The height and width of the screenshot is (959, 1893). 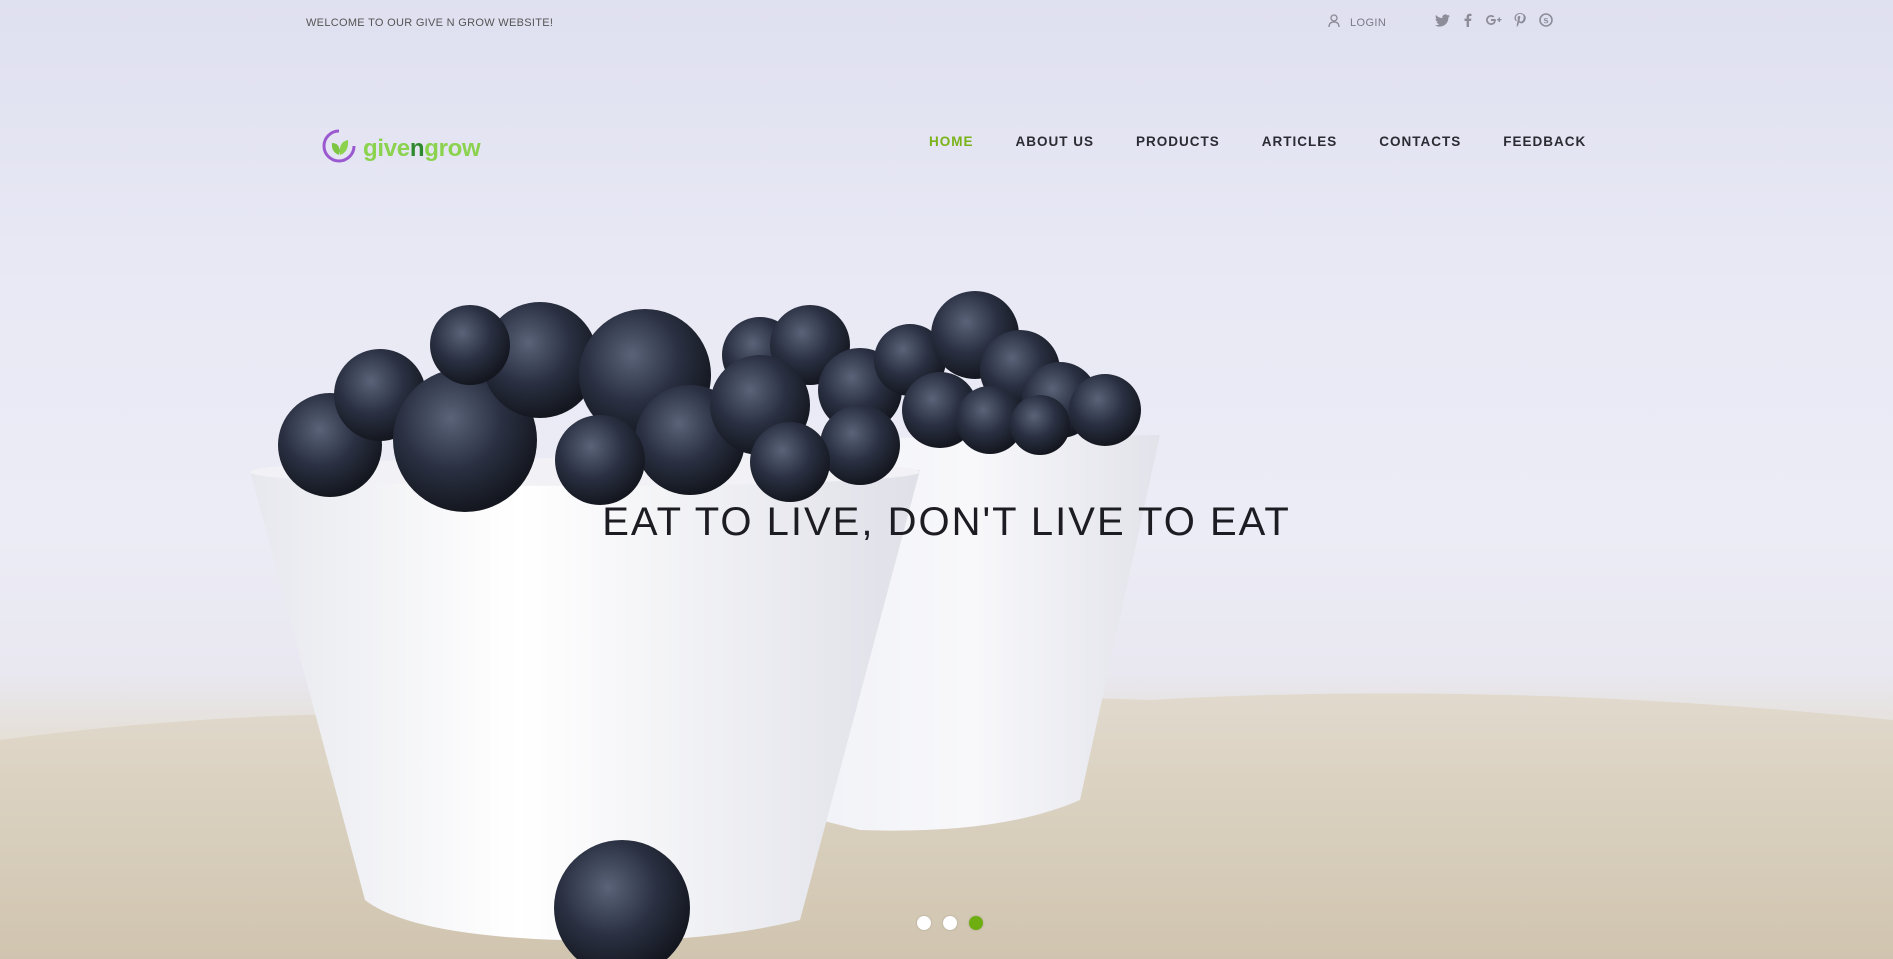 What do you see at coordinates (422, 148) in the screenshot?
I see `logo-text: givengrow` at bounding box center [422, 148].